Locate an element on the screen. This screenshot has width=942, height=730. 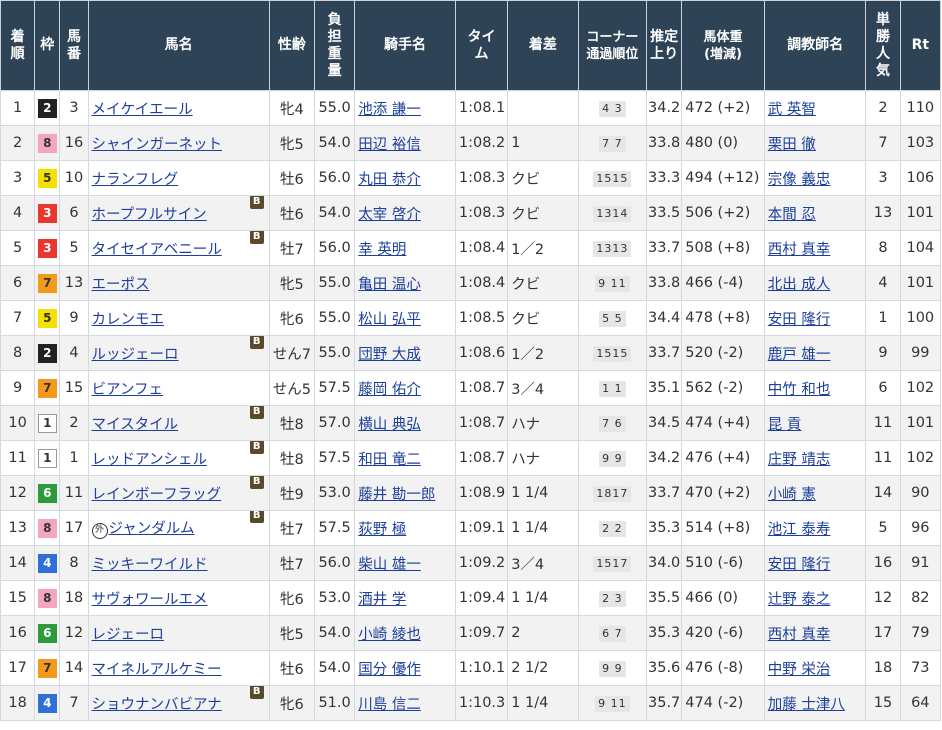
cell-waku: 2 is located at coordinates (47, 353).